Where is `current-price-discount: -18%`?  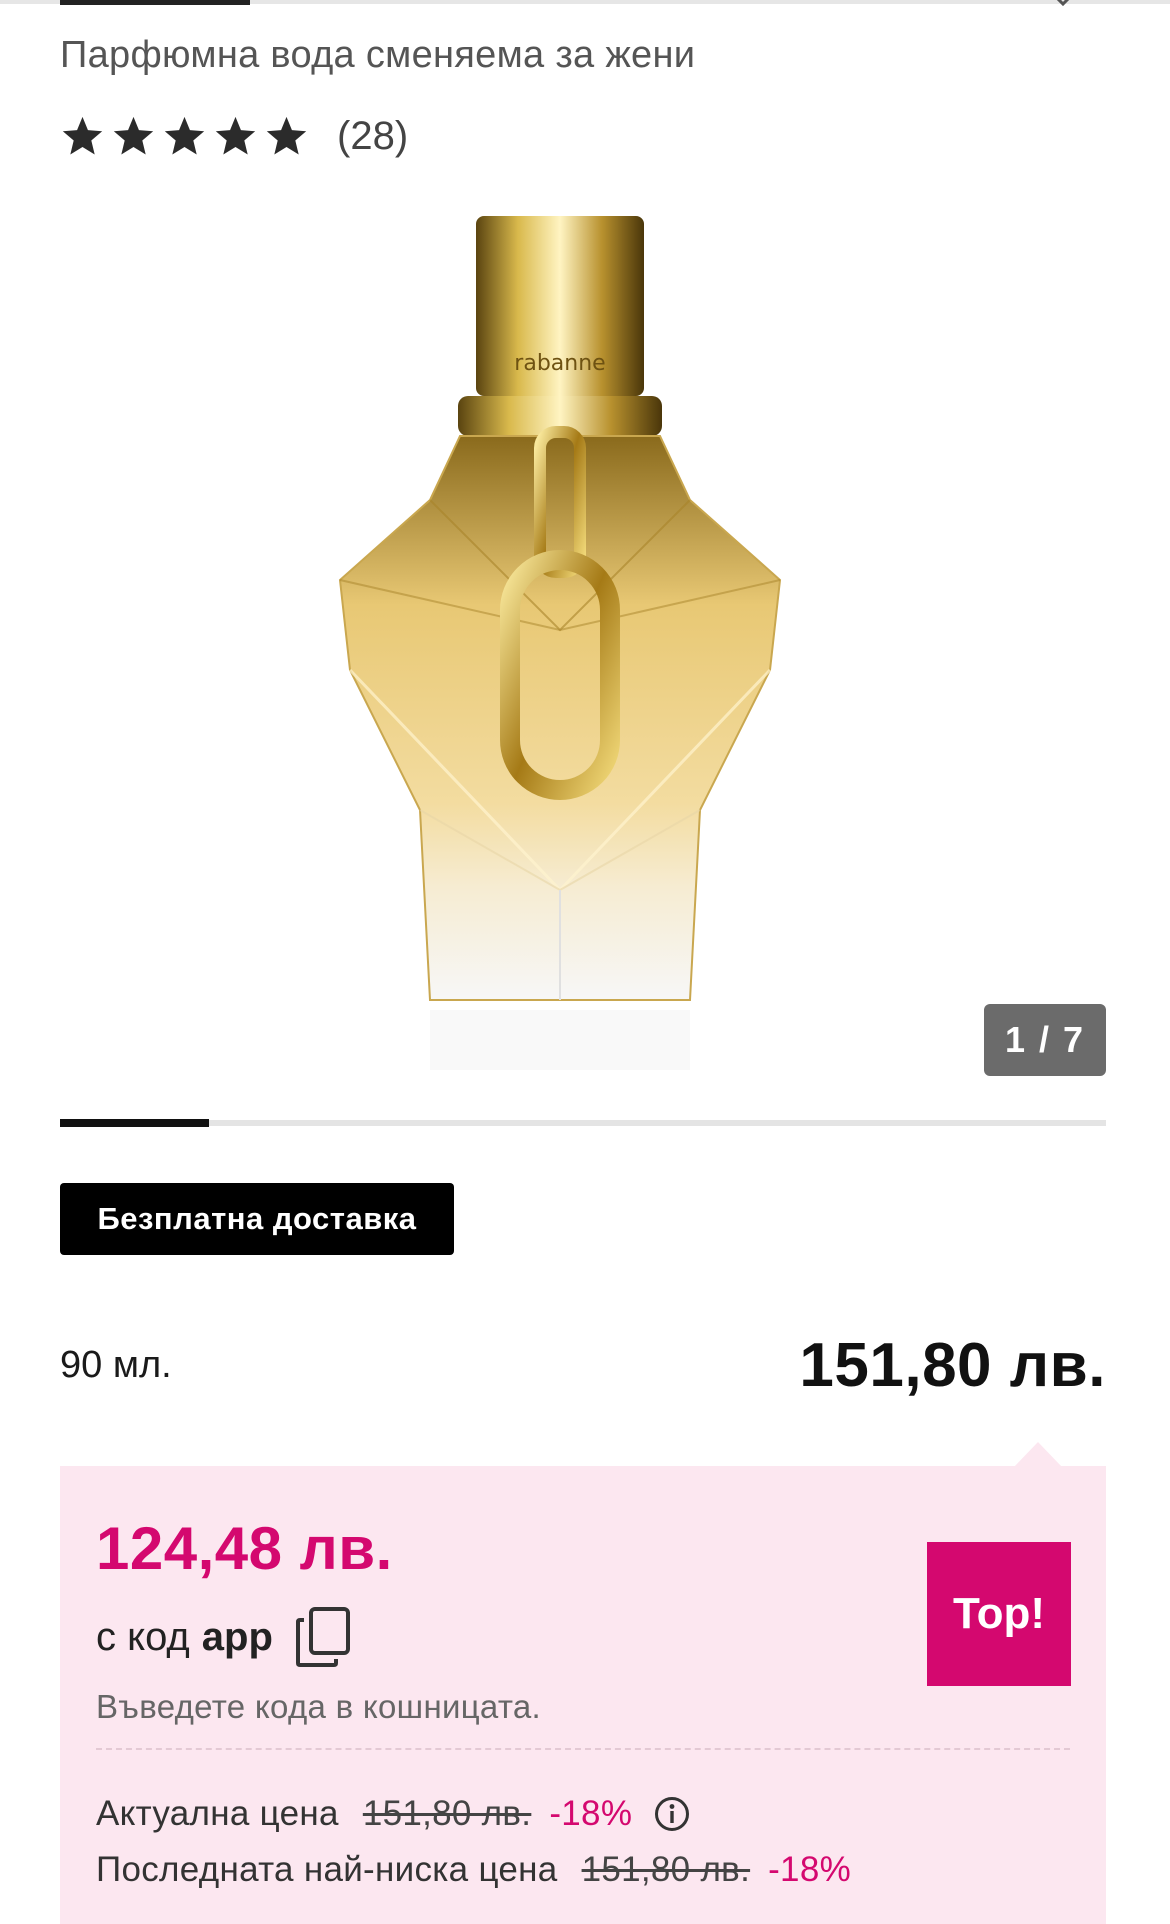
current-price-discount: -18% is located at coordinates (591, 1813).